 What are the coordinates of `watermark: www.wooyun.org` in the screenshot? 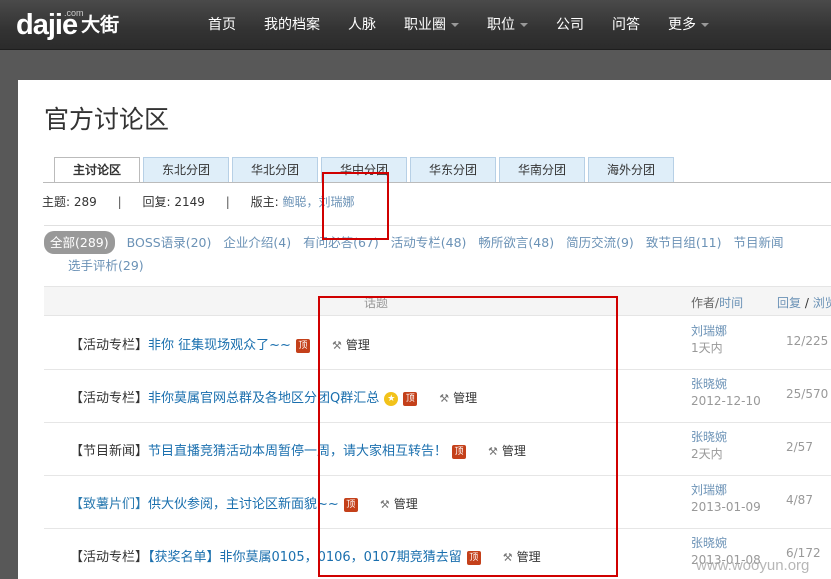 It's located at (753, 565).